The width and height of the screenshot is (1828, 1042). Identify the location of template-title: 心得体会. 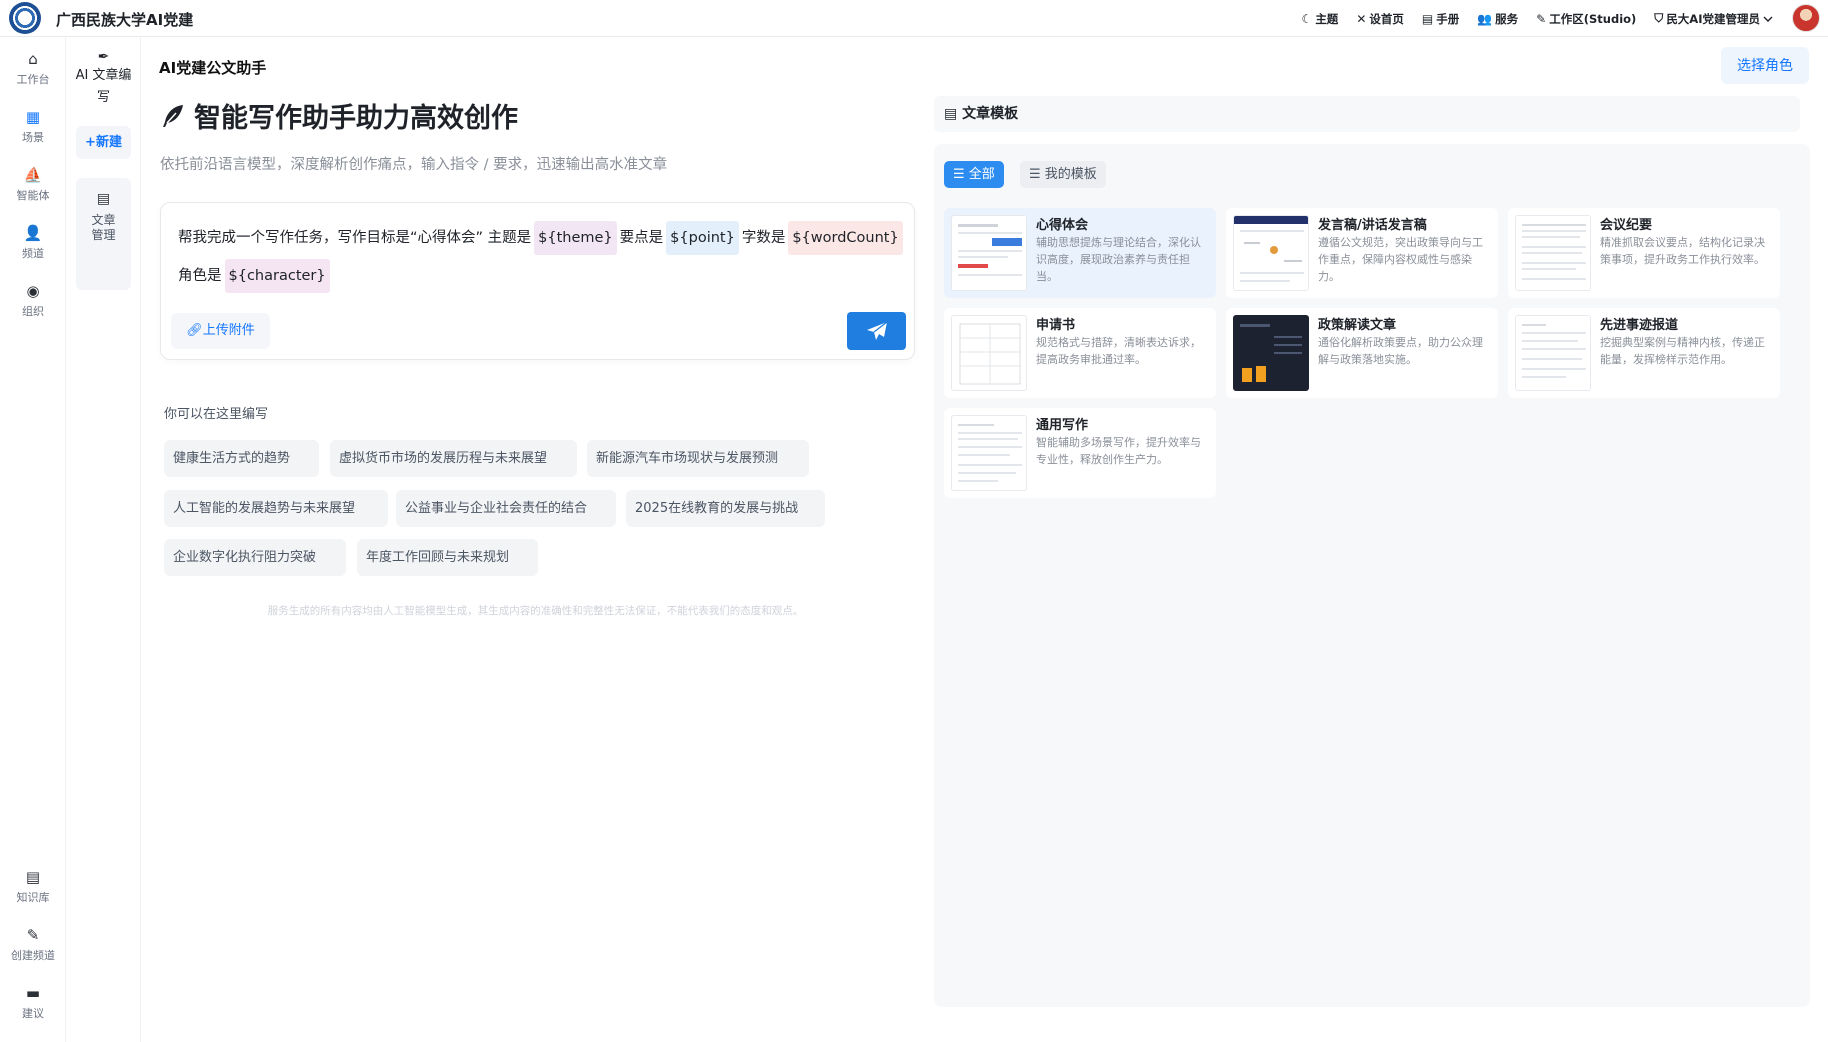
(1062, 225).